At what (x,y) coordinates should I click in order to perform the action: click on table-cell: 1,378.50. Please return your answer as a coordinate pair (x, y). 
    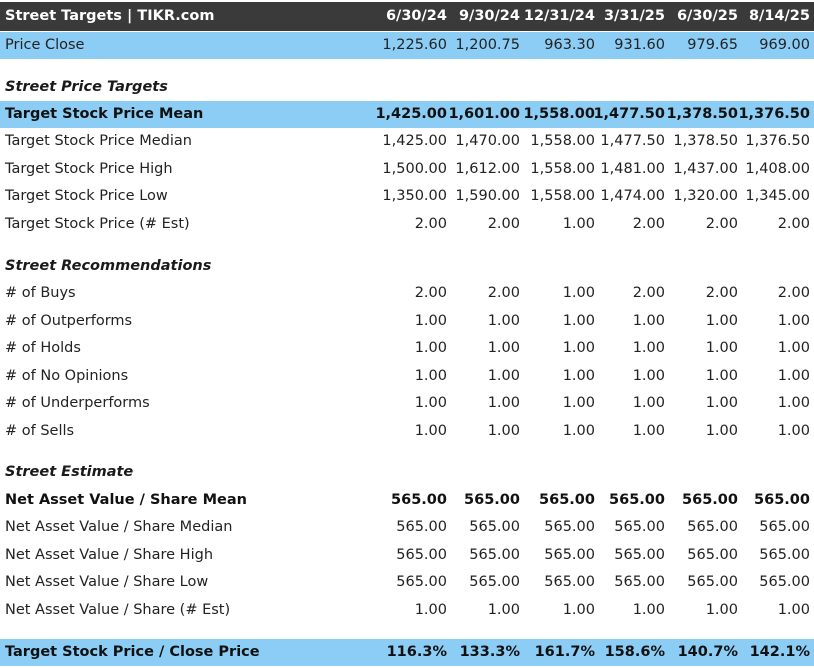
    Looking at the image, I should click on (702, 114).